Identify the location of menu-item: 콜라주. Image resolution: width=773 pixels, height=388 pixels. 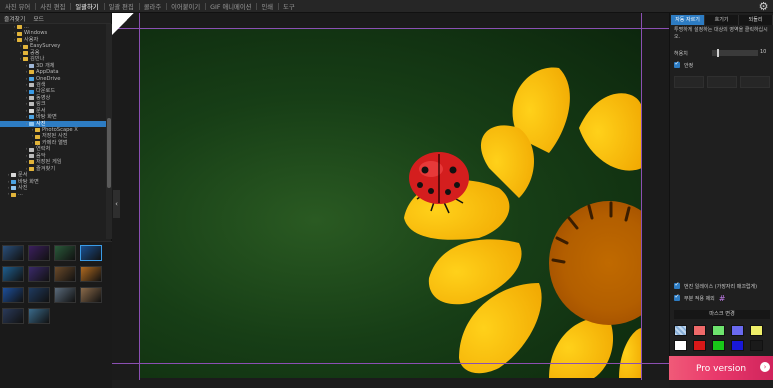
(152, 6).